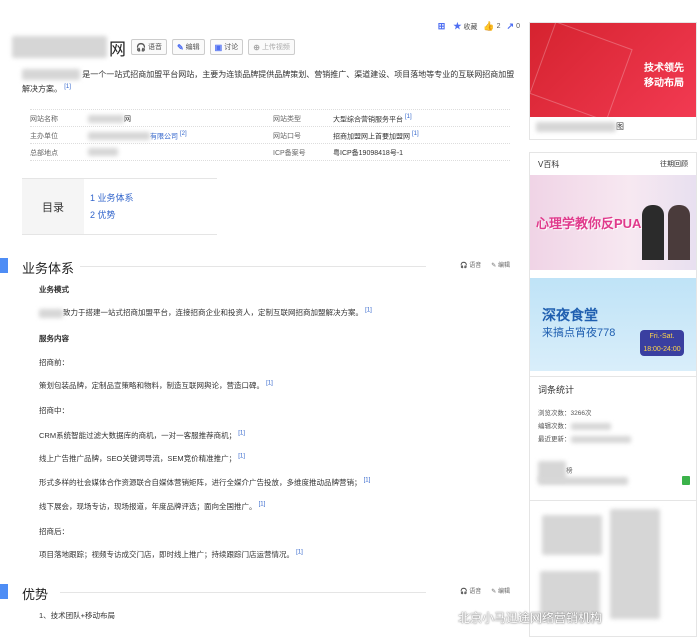 This screenshot has width=700, height=637. Describe the element at coordinates (137, 136) in the screenshot. I see `info-value: 有限公司 [2]` at that location.